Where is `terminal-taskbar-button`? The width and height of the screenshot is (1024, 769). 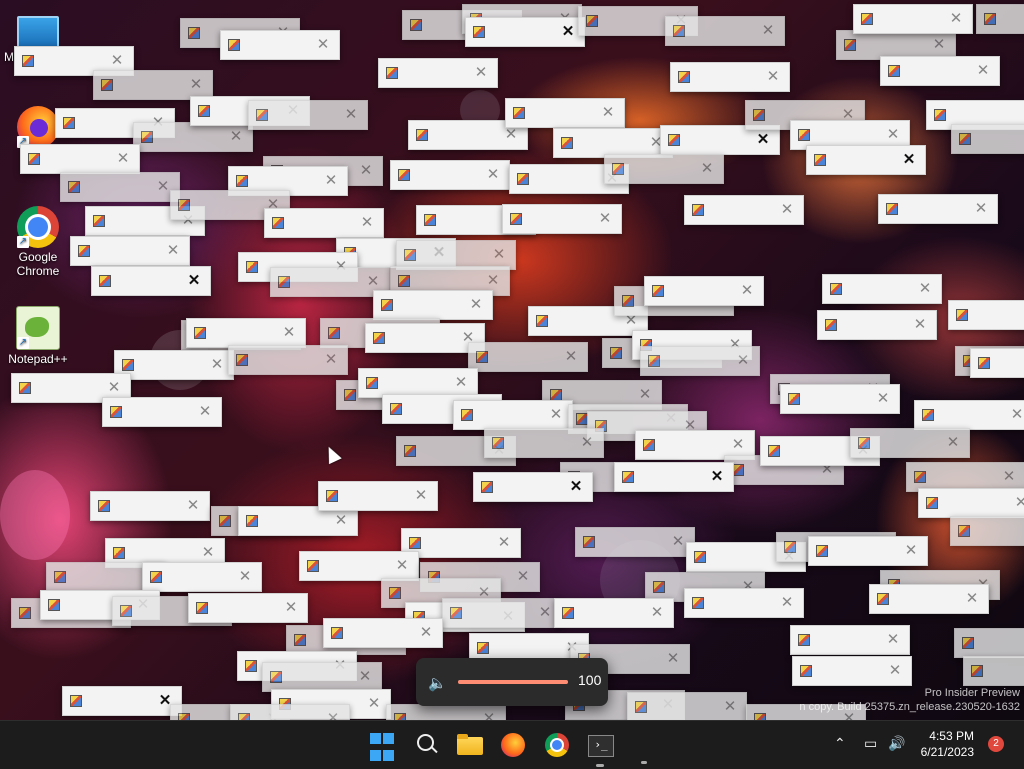 terminal-taskbar-button is located at coordinates (600, 748).